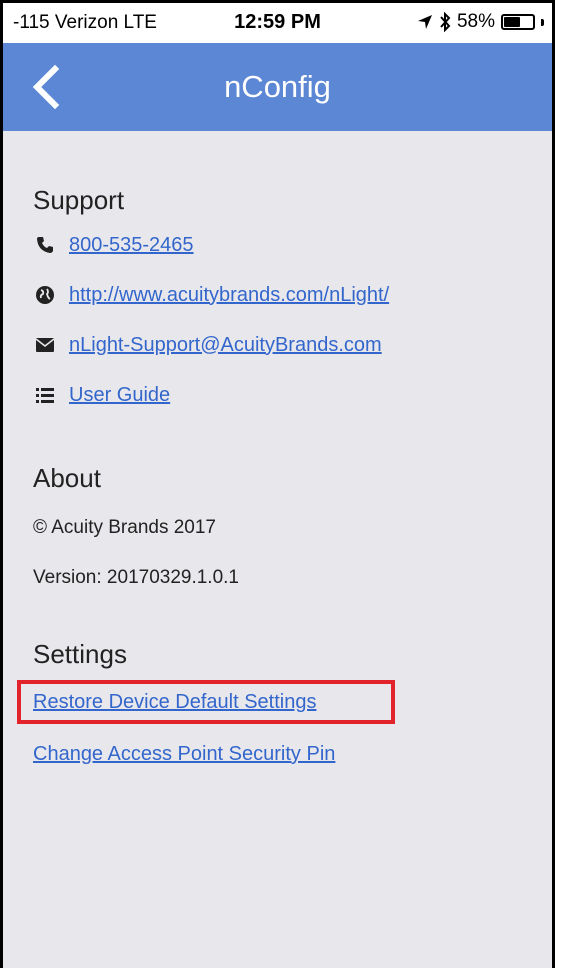 The width and height of the screenshot is (561, 968). I want to click on website-link: http://www.acuitybrands.com/nLight/, so click(229, 295).